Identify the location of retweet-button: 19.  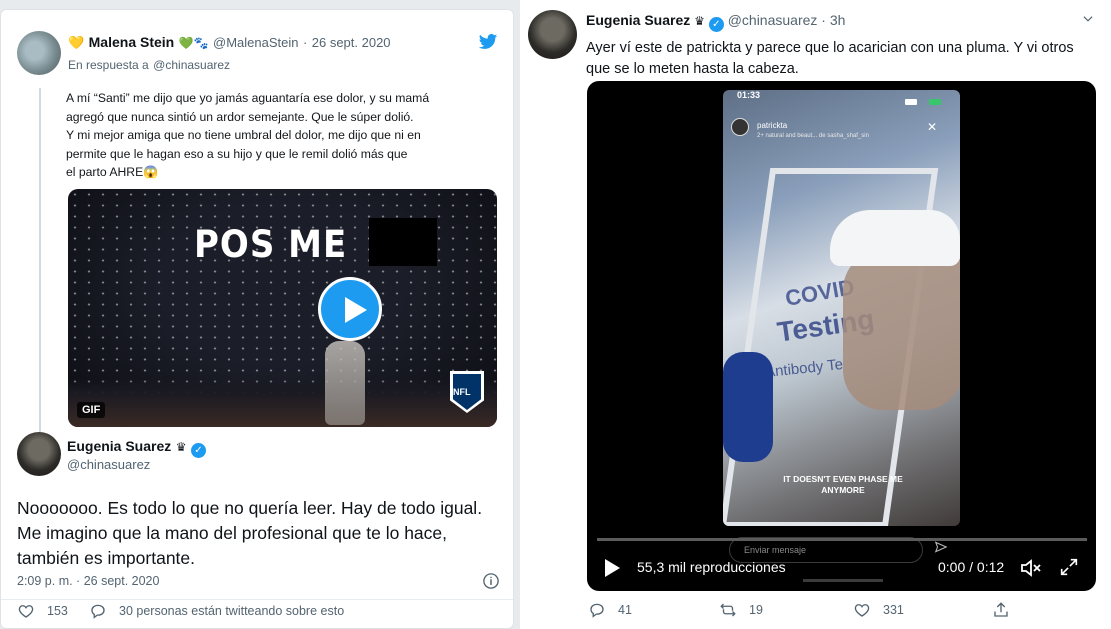
(741, 610).